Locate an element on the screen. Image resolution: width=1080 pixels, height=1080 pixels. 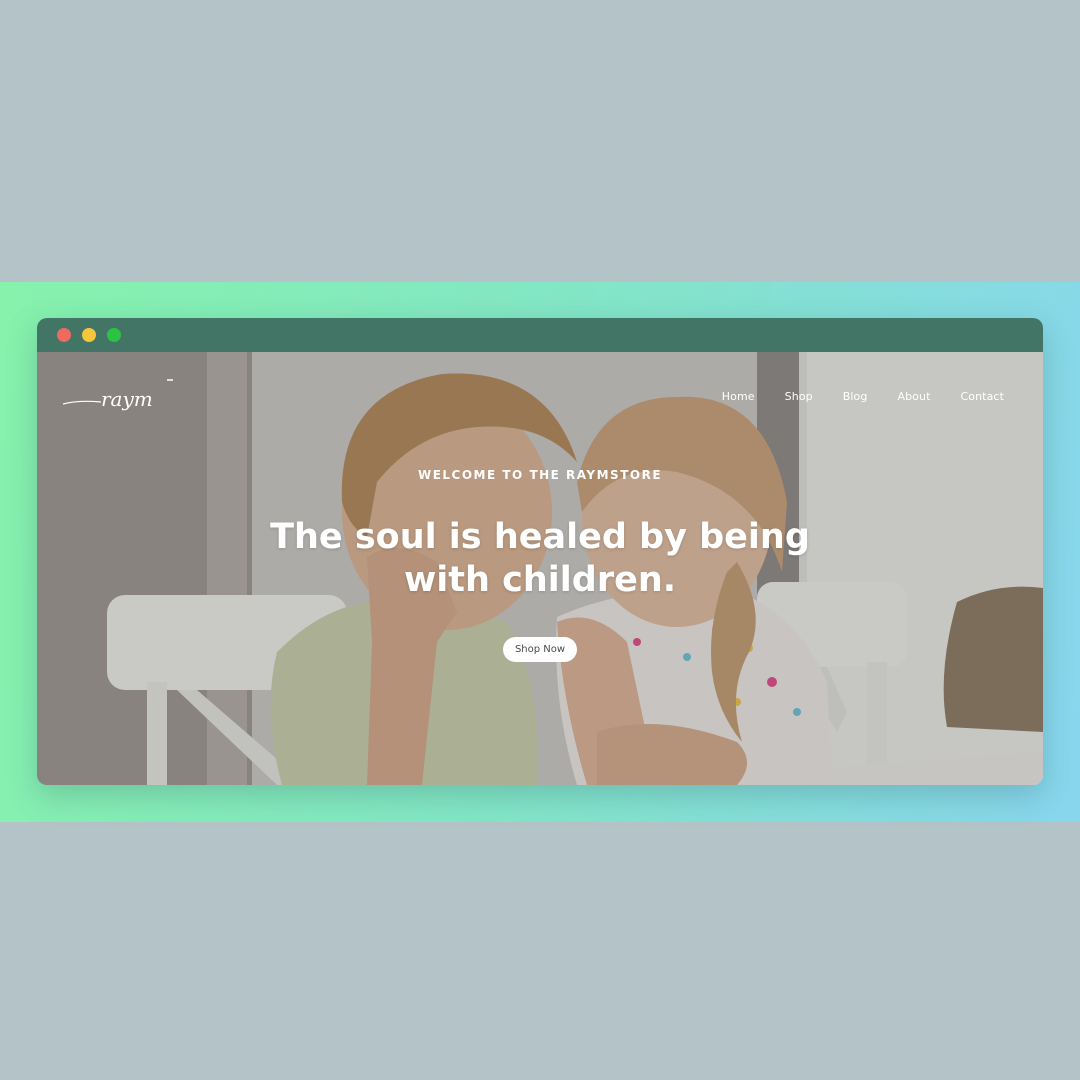
hero-eyebrow: WELCOME TO THE RAYMSTORE is located at coordinates (540, 475).